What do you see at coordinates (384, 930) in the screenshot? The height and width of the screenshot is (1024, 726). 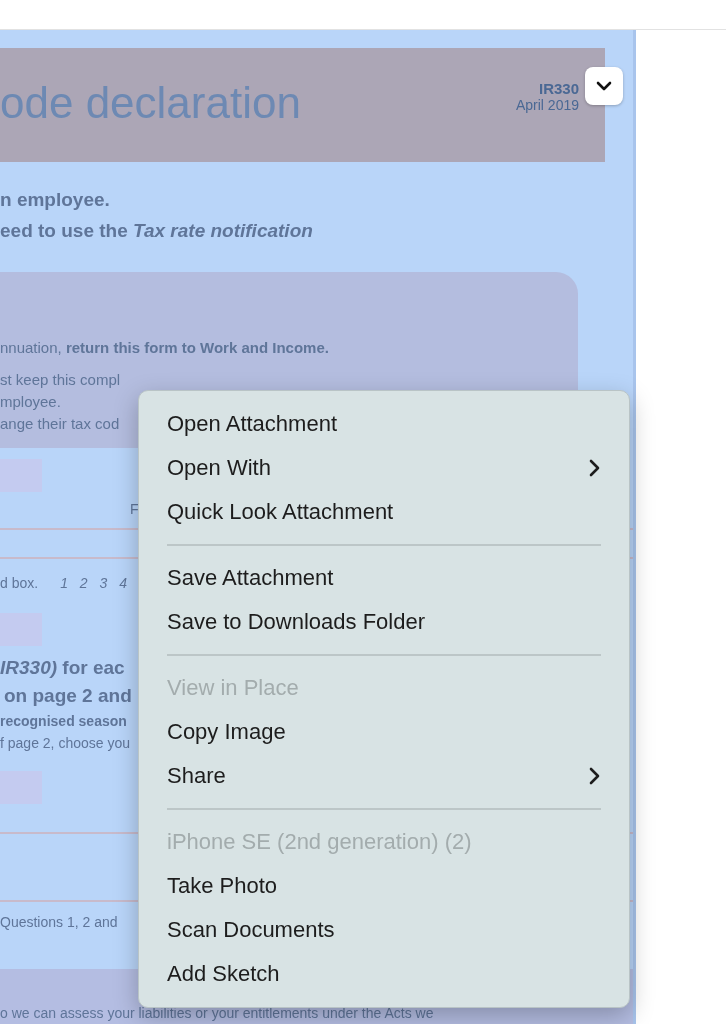 I see `menu-item: Scan Documents` at bounding box center [384, 930].